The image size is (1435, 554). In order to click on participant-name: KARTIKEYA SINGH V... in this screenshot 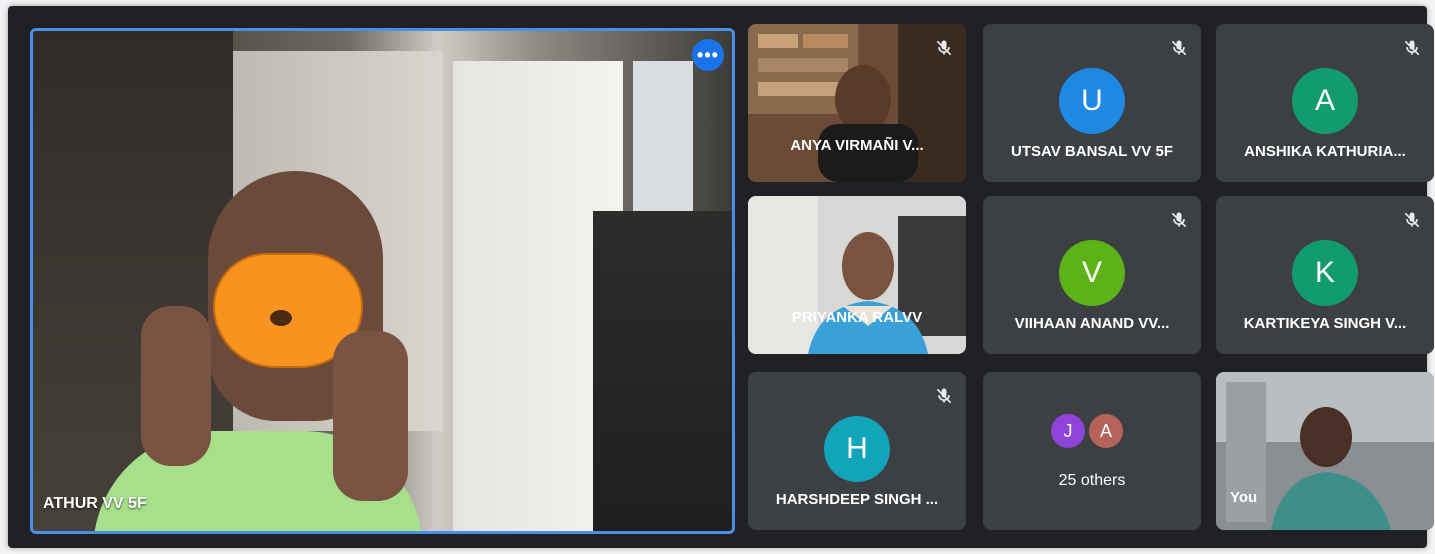, I will do `click(1325, 323)`.